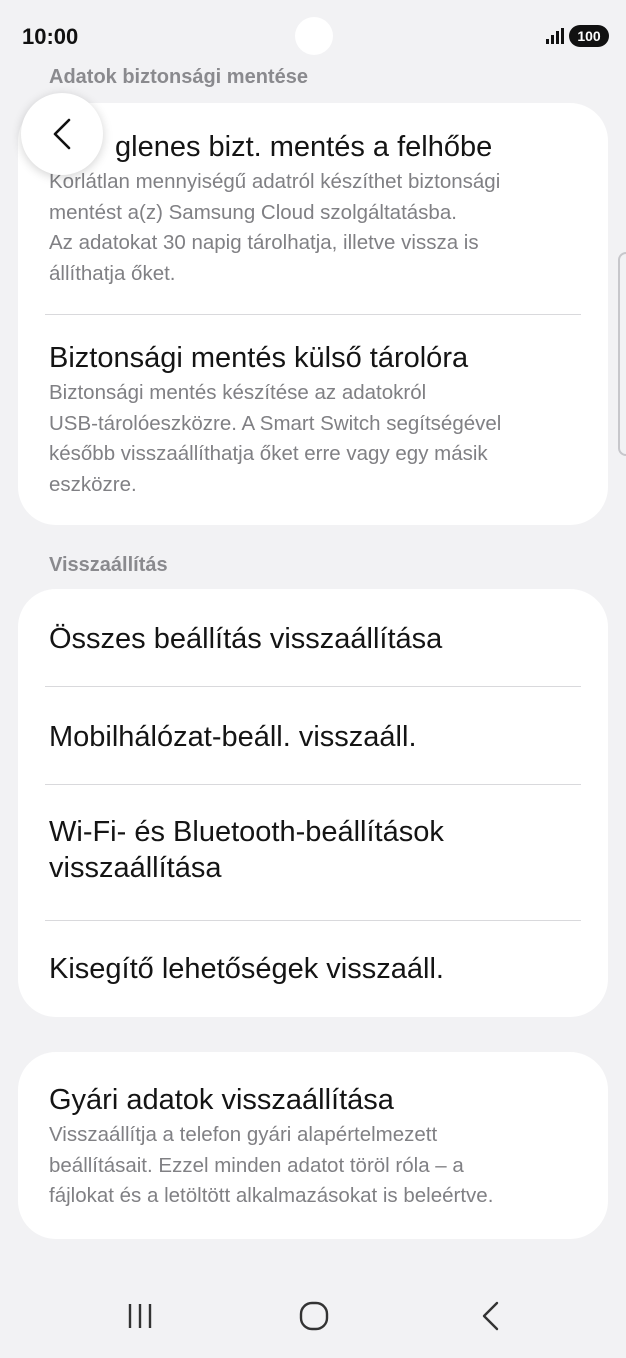  I want to click on battery-indicator: 100, so click(589, 36).